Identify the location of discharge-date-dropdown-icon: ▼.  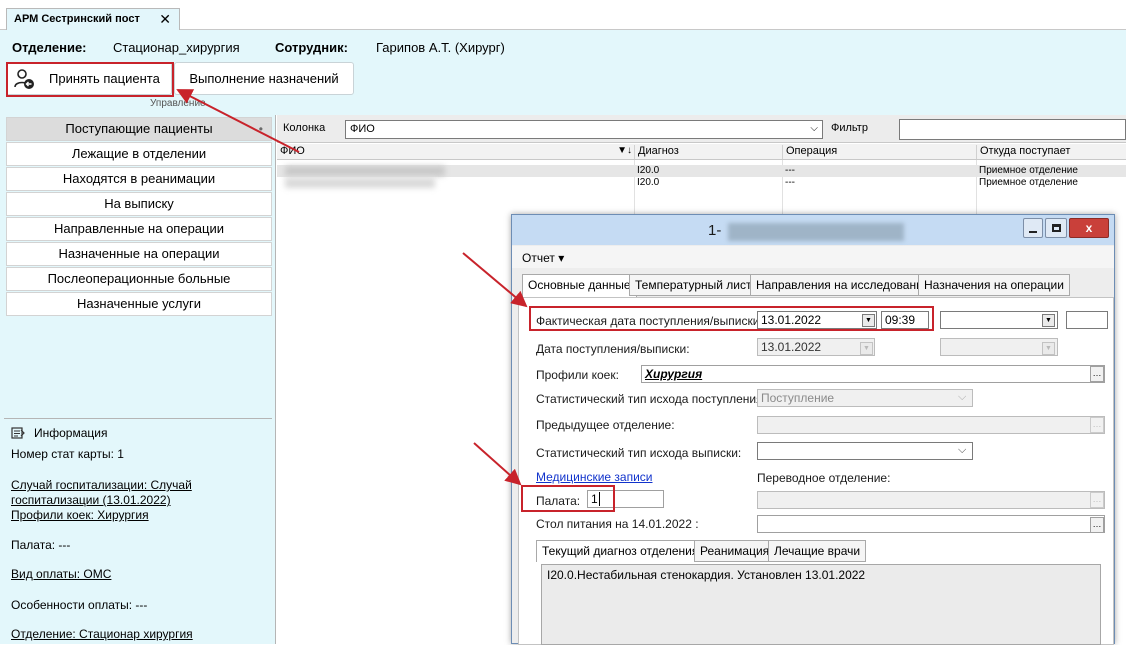
(1048, 320).